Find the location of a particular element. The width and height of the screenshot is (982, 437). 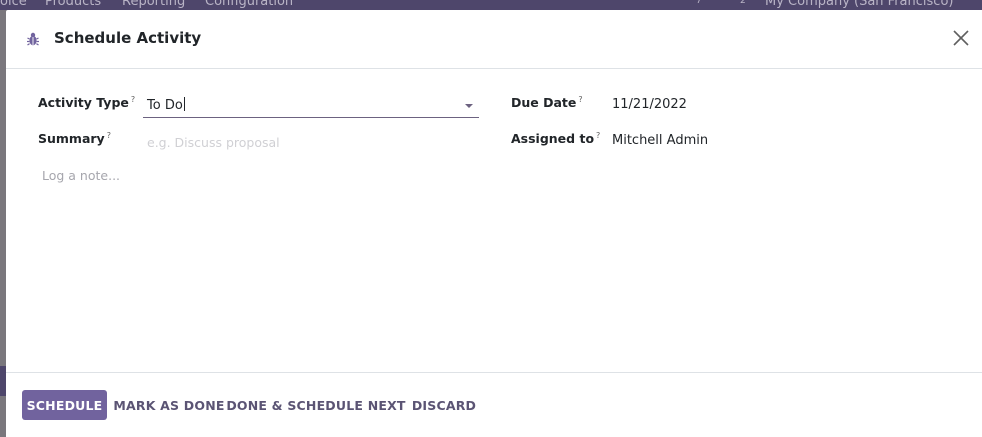

summary-label-text: Summary is located at coordinates (71, 139).